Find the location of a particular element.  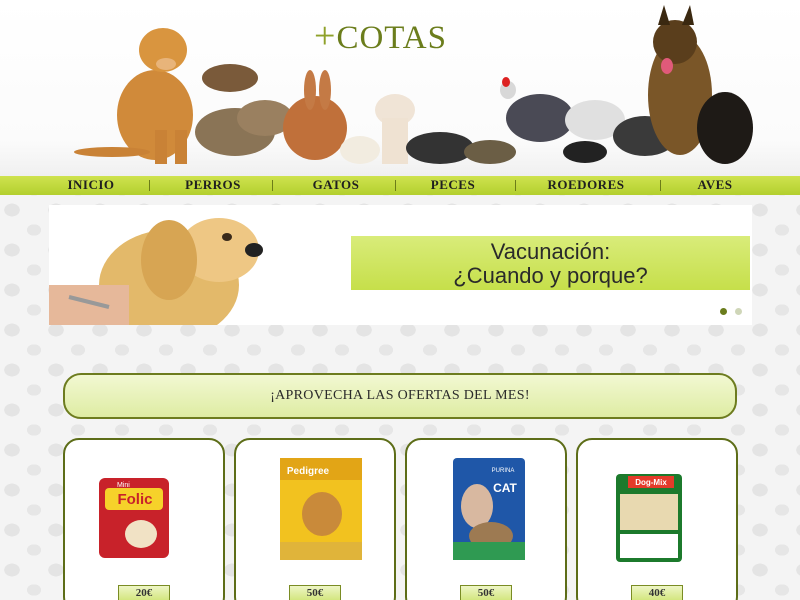

logo-plus: + is located at coordinates (325, 36).